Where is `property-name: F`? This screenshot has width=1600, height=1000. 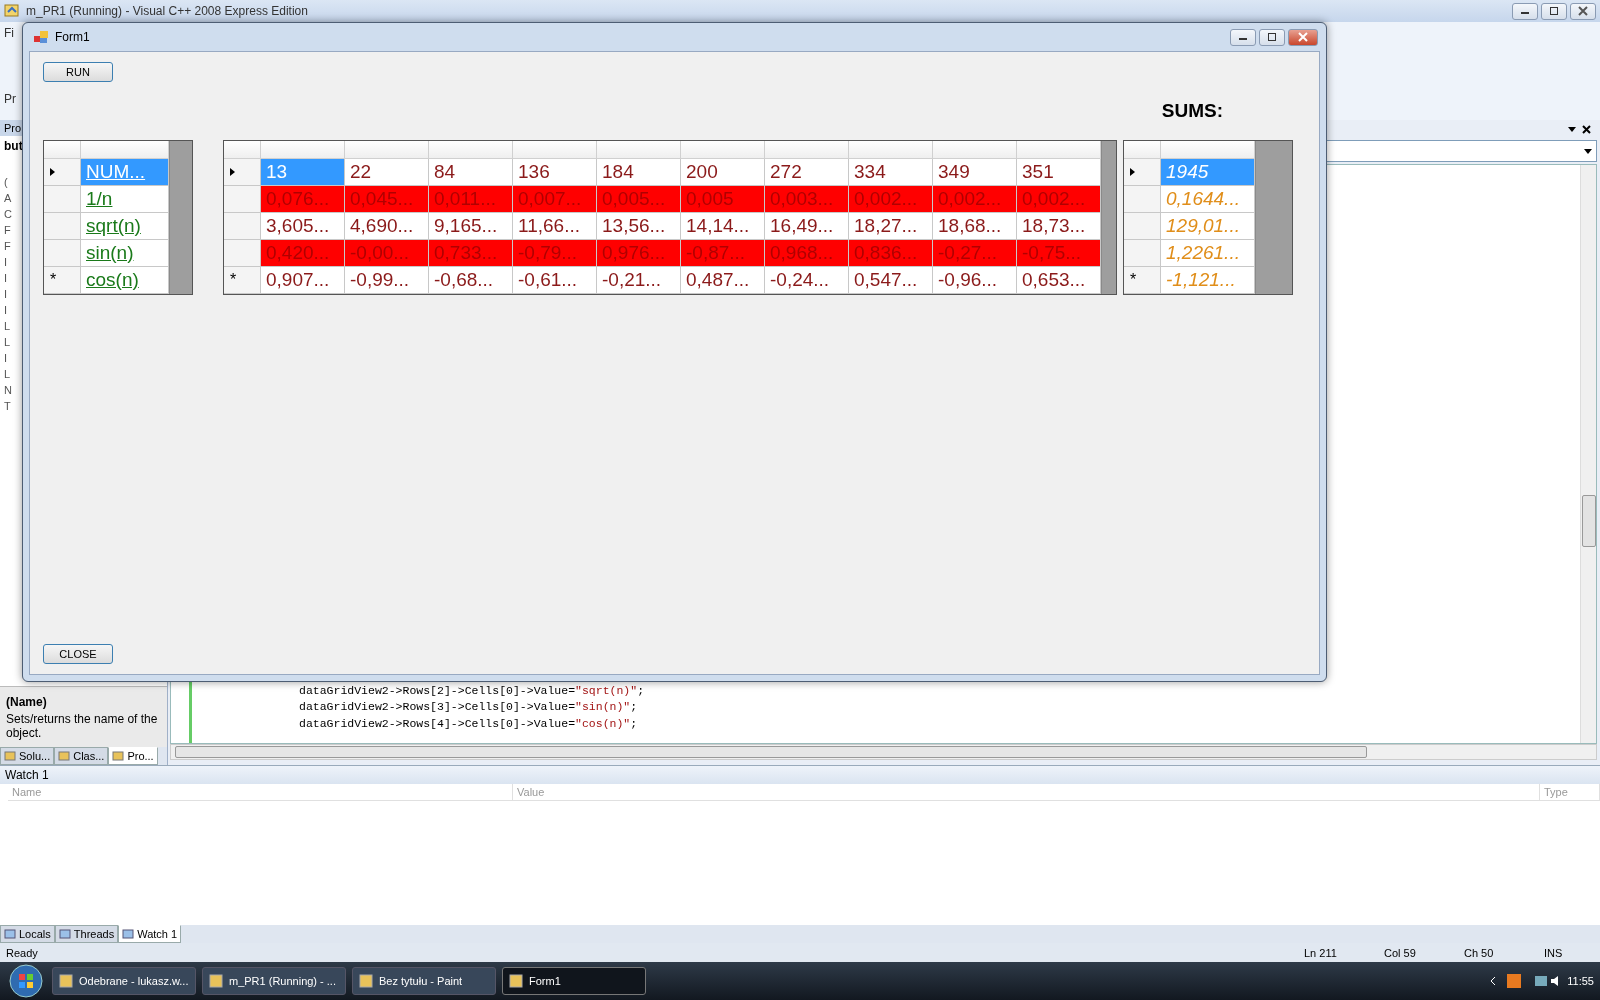
property-name: F is located at coordinates (7, 247).